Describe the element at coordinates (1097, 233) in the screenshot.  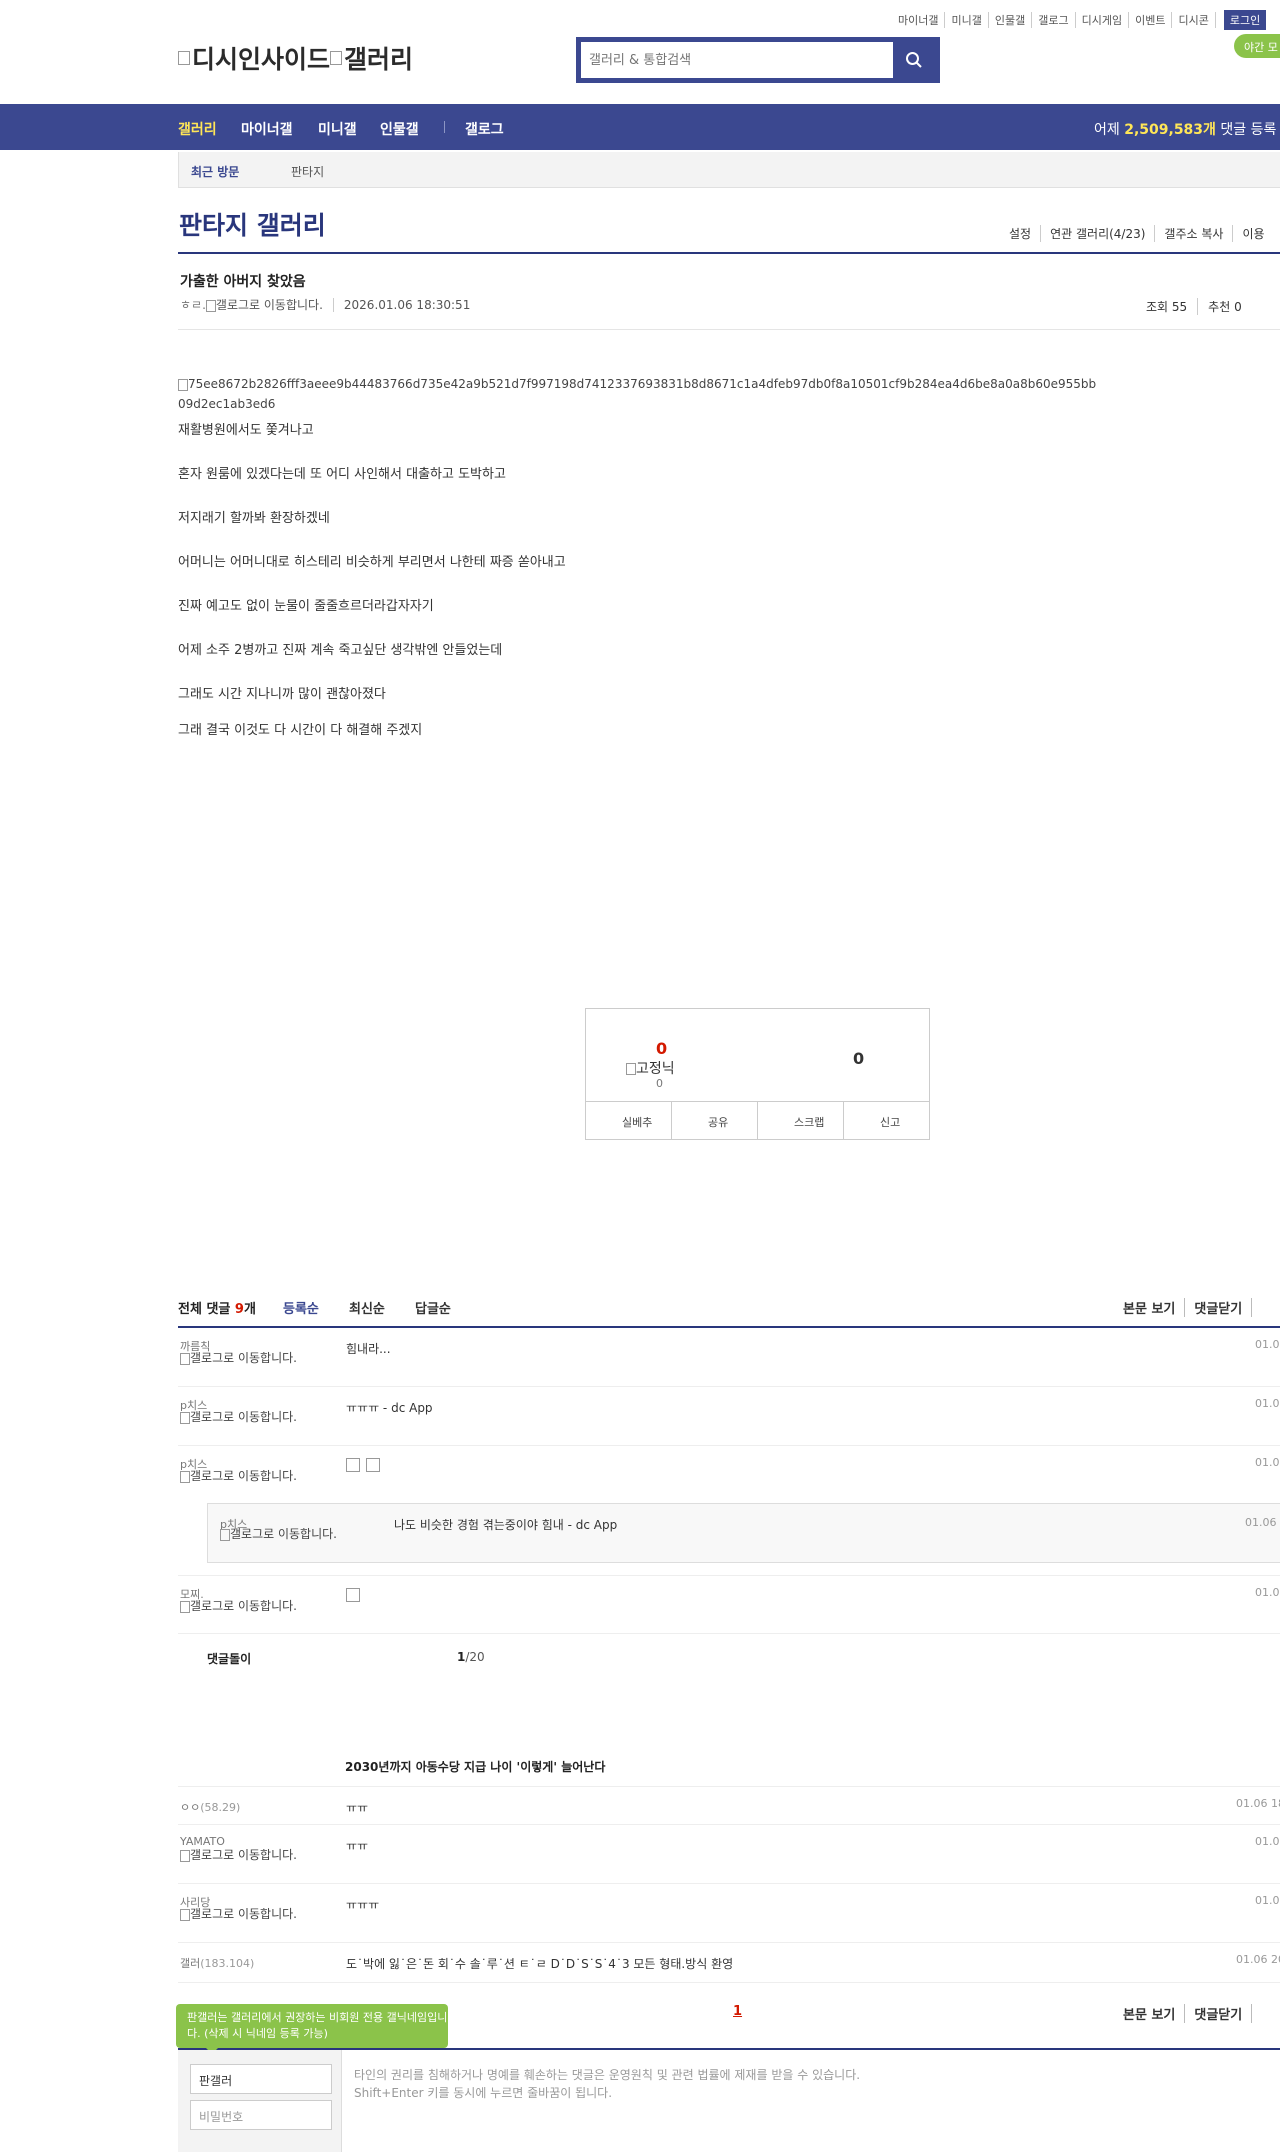
I see `related-gallery-link: 연관 갤러리(4/23)` at that location.